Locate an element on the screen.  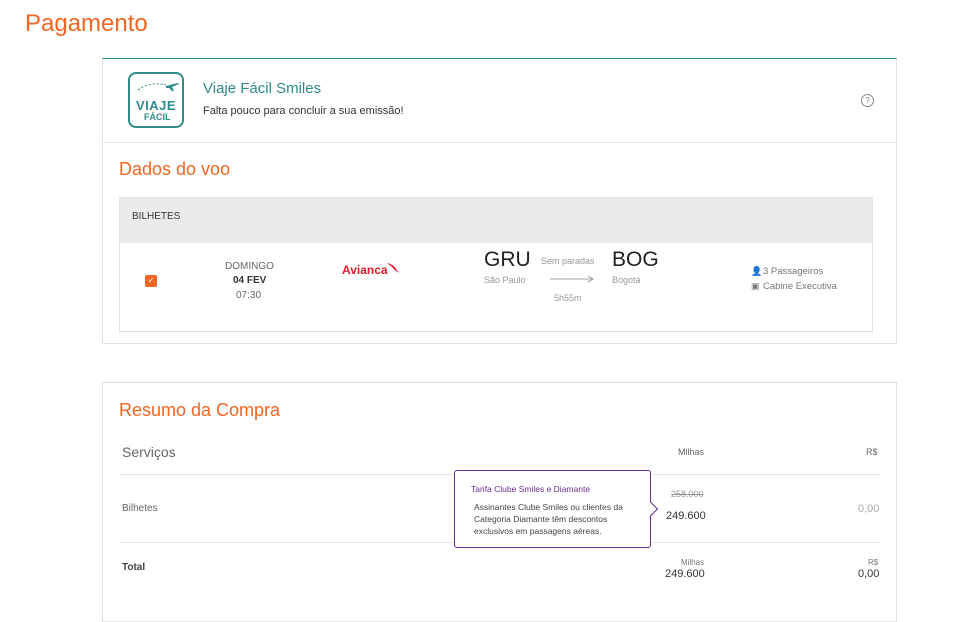
destination-city: Bogotá is located at coordinates (626, 280).